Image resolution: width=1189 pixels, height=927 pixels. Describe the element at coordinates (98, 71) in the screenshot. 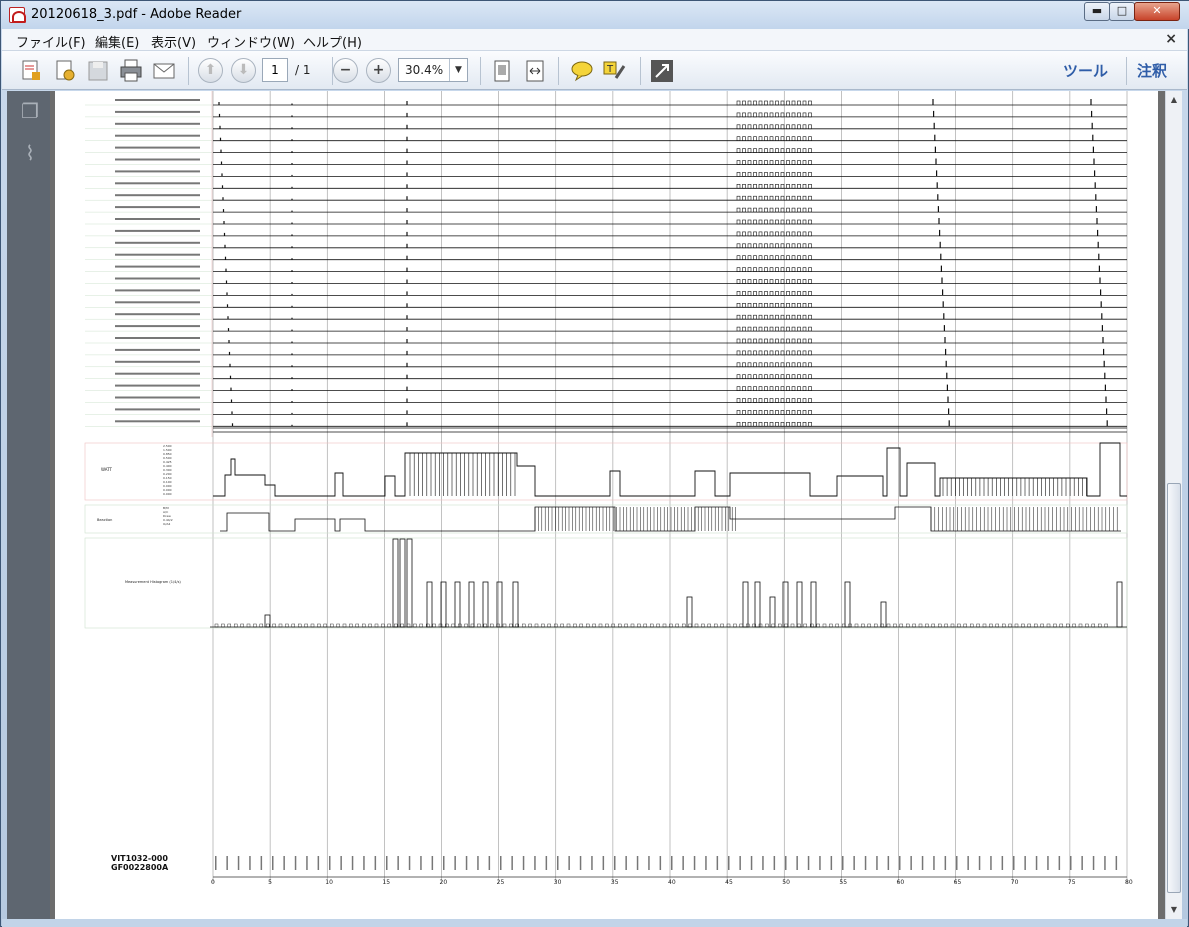

I see `save-icon` at that location.